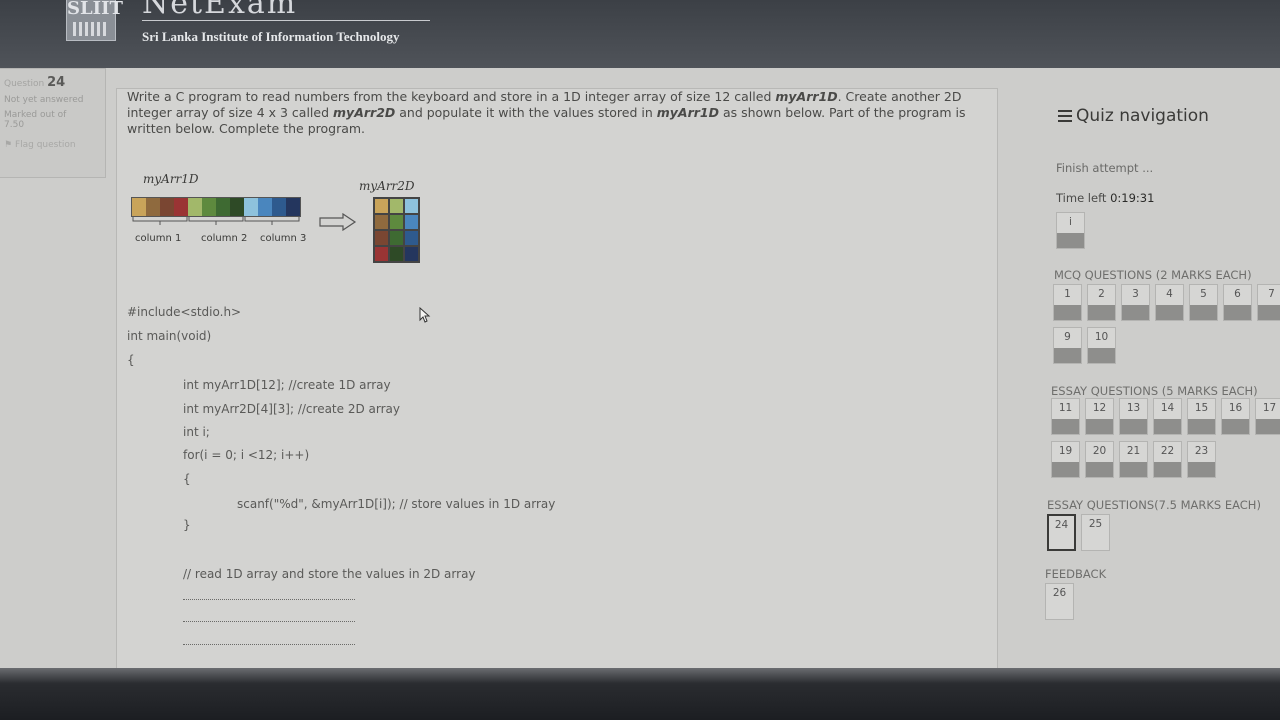  Describe the element at coordinates (1099, 459) in the screenshot. I see `question-nav-button-20: 20` at that location.